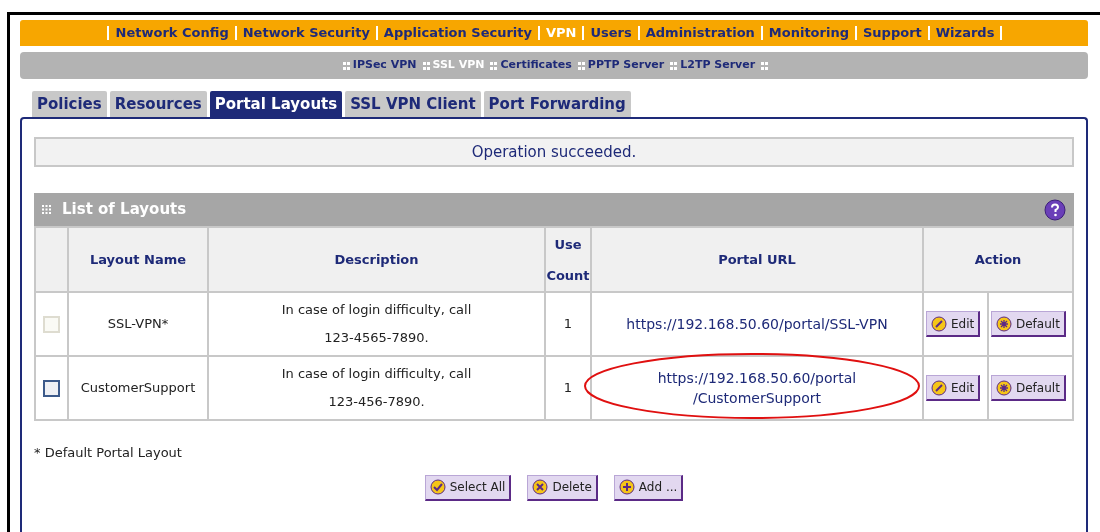  Describe the element at coordinates (626, 487) in the screenshot. I see `plus-icon` at that location.